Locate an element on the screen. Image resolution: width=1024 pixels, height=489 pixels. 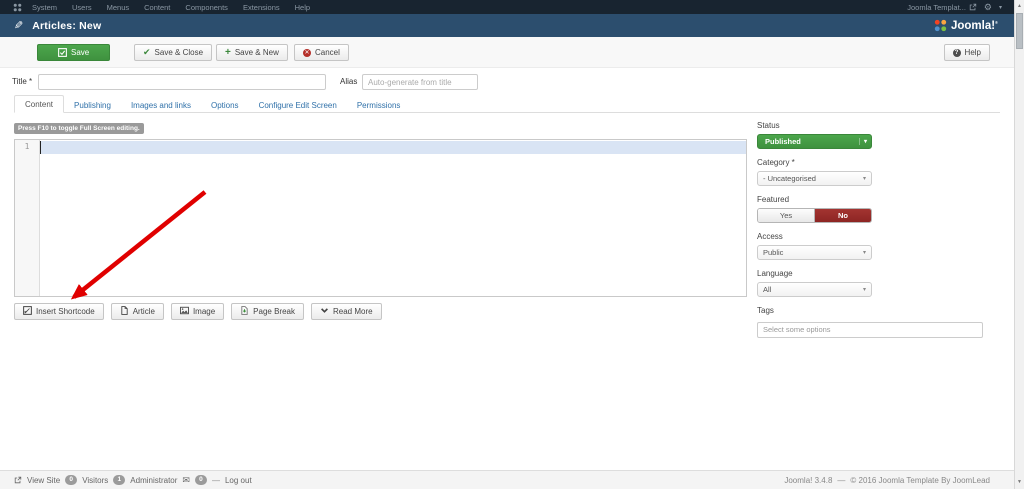
menu-item-extensions: Extensions is located at coordinates (261, 7).